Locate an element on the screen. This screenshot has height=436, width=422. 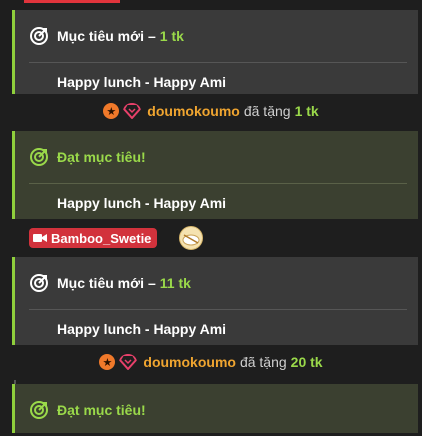
streamer-tag: Bamboo_Swetie is located at coordinates (93, 238).